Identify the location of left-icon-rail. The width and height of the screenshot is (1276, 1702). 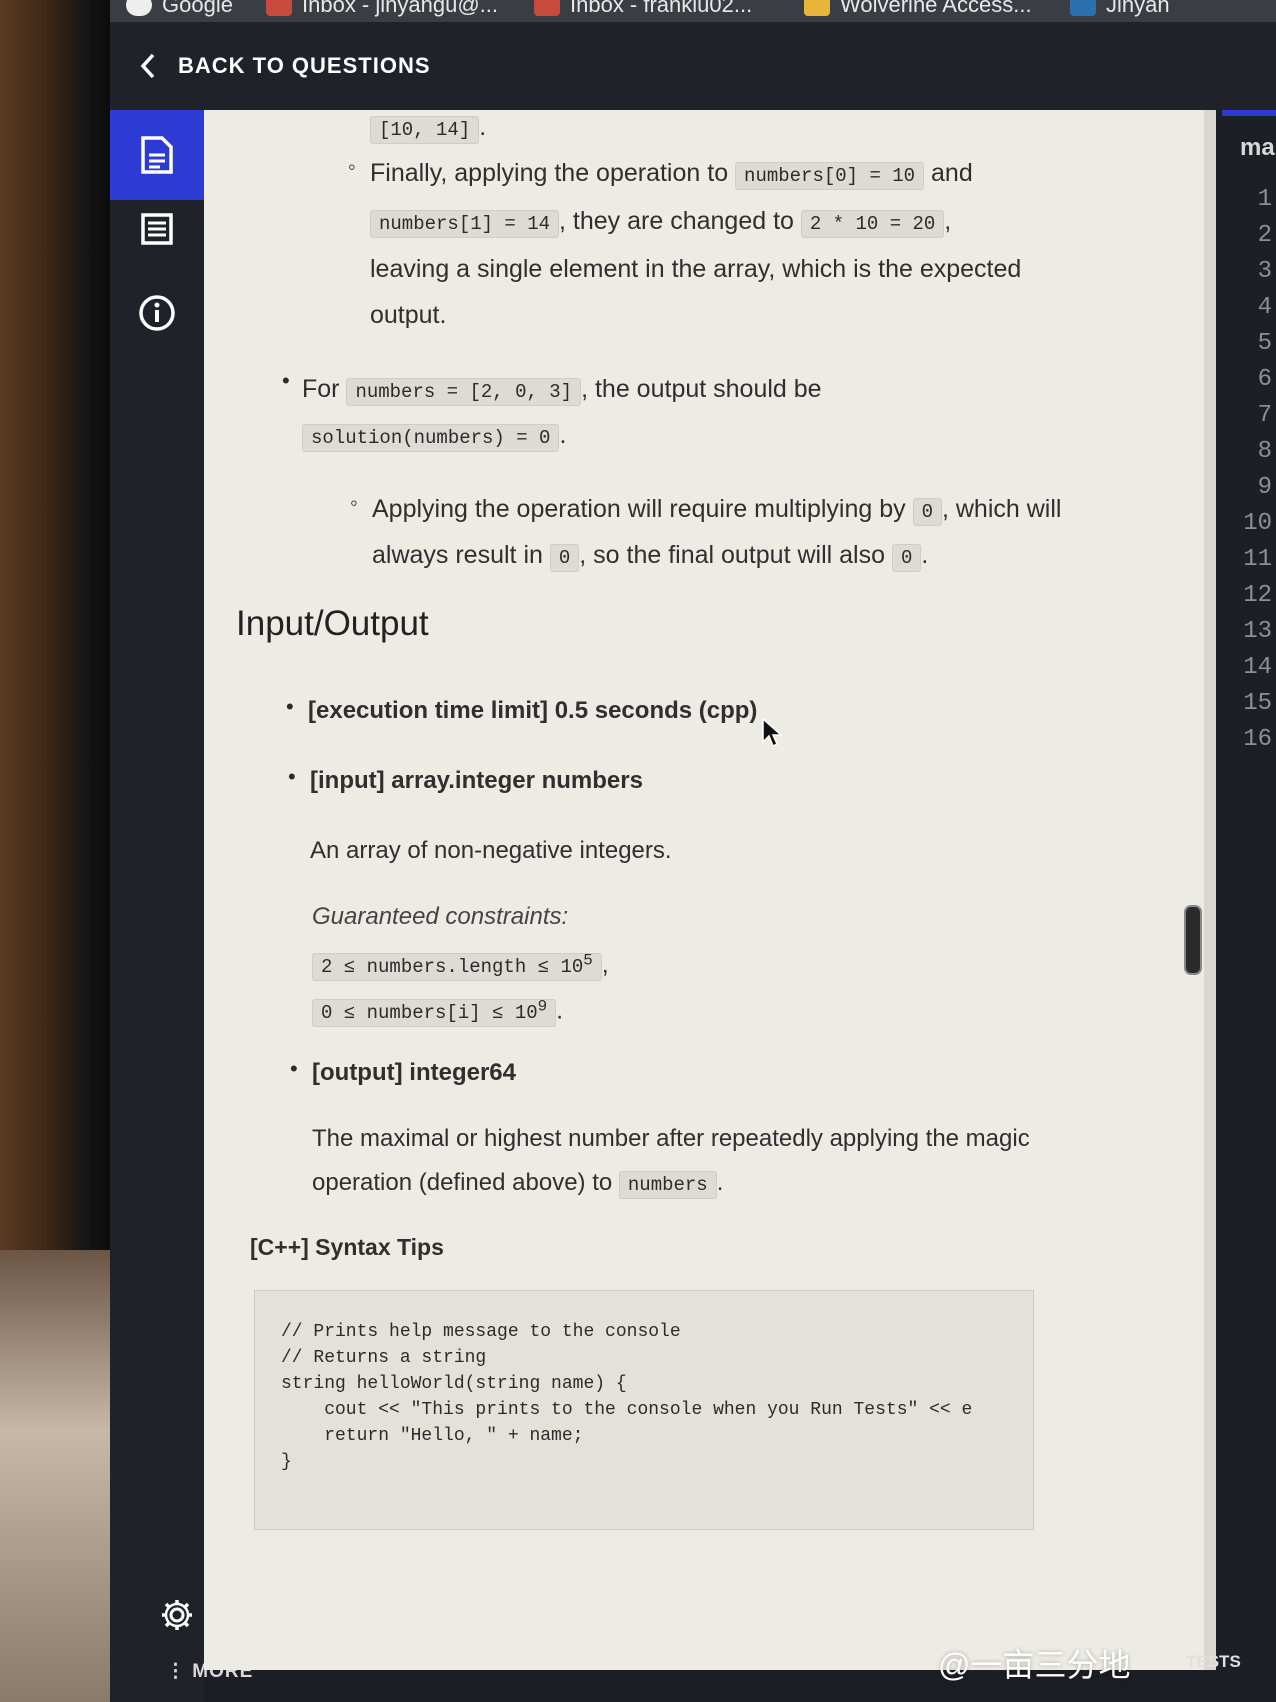
(157, 906).